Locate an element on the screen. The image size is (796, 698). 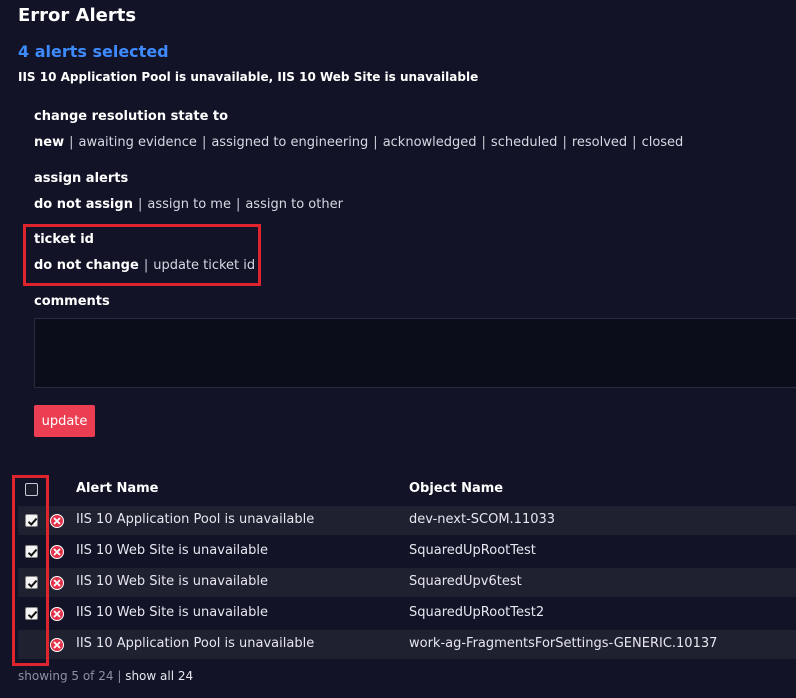
ticket-option-update-ticket-id: update ticket id is located at coordinates (204, 265).